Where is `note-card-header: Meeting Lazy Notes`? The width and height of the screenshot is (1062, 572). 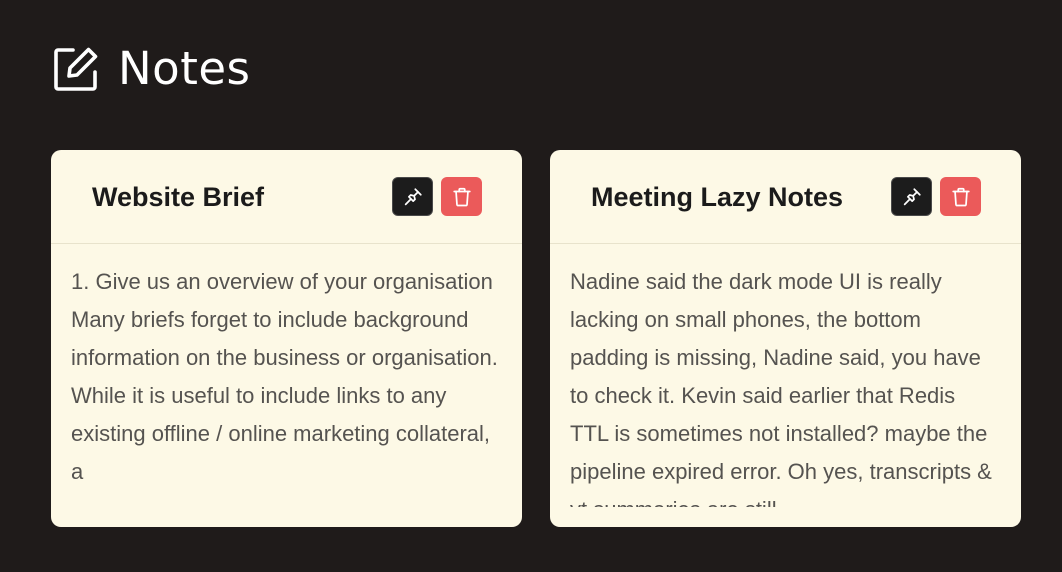 note-card-header: Meeting Lazy Notes is located at coordinates (785, 197).